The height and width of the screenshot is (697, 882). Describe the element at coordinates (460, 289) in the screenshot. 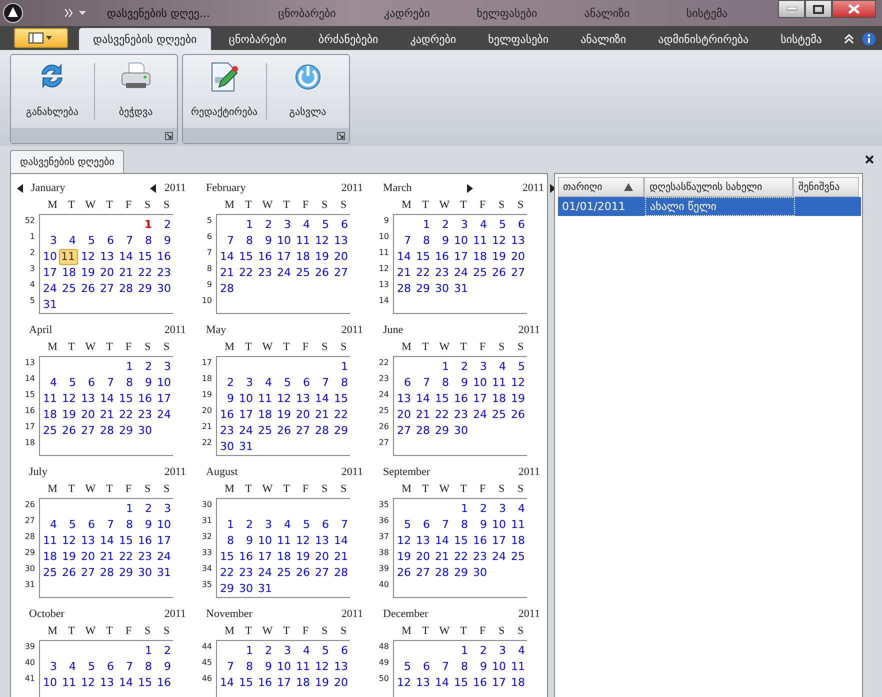

I see `calendar-day: 31` at that location.